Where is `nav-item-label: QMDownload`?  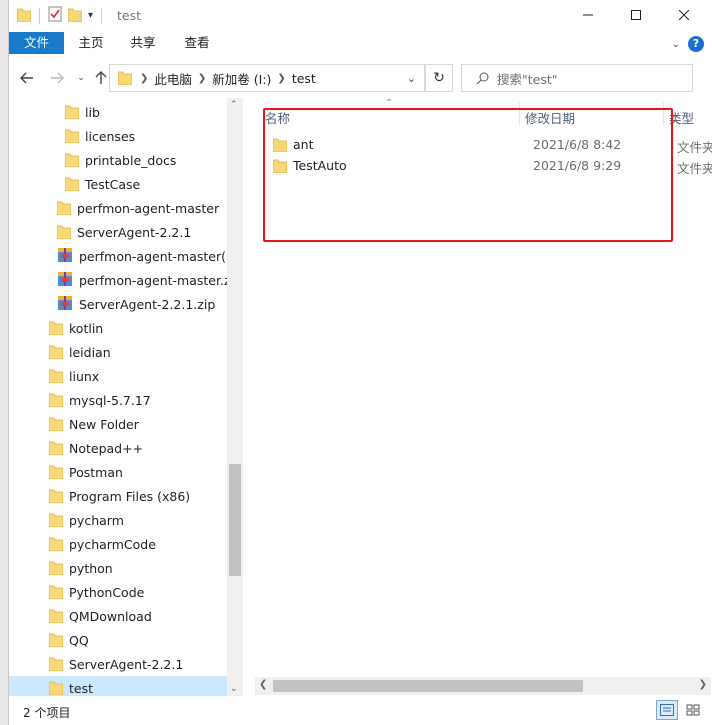 nav-item-label: QMDownload is located at coordinates (110, 616).